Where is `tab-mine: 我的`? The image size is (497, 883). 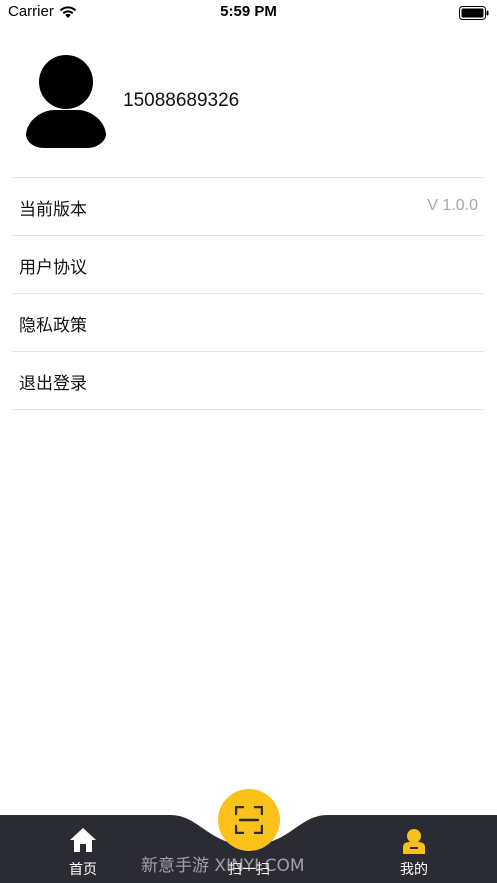 tab-mine: 我的 is located at coordinates (414, 849).